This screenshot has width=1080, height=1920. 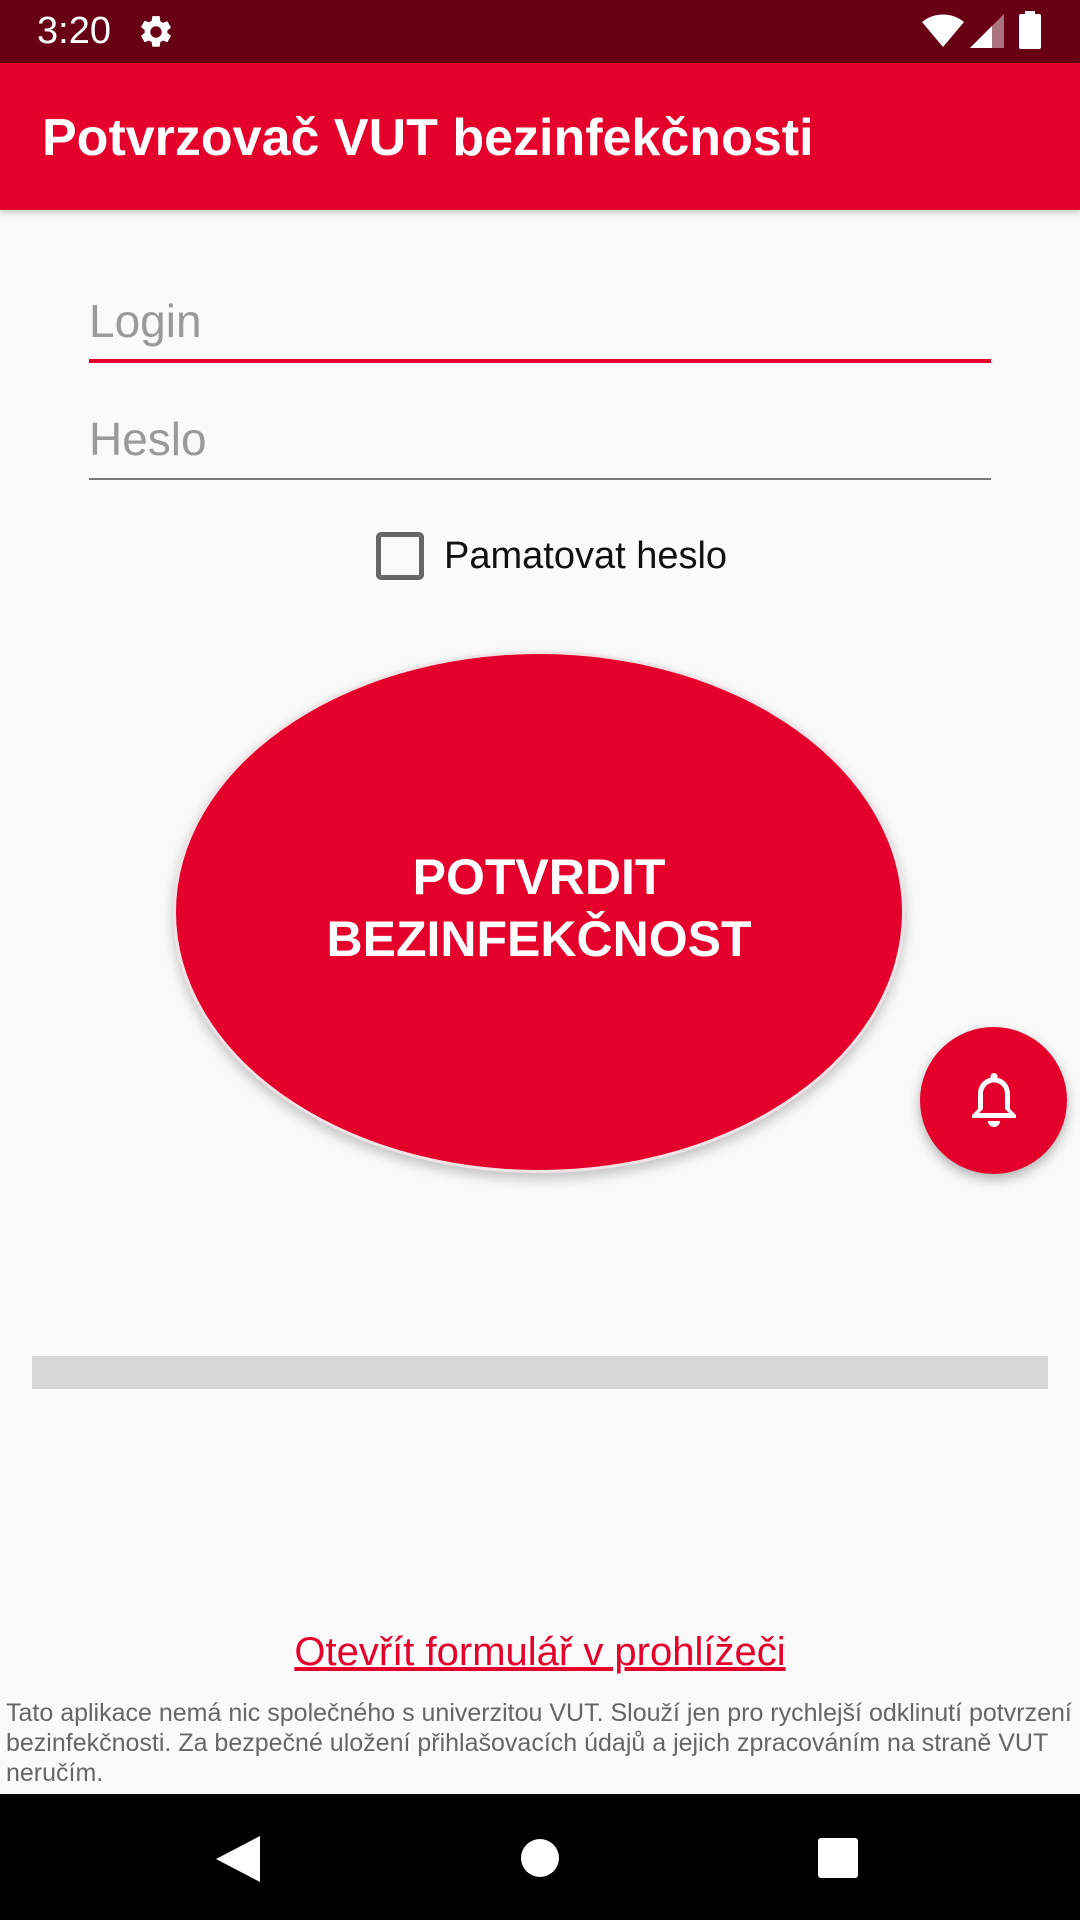 What do you see at coordinates (540, 1858) in the screenshot?
I see `home-icon` at bounding box center [540, 1858].